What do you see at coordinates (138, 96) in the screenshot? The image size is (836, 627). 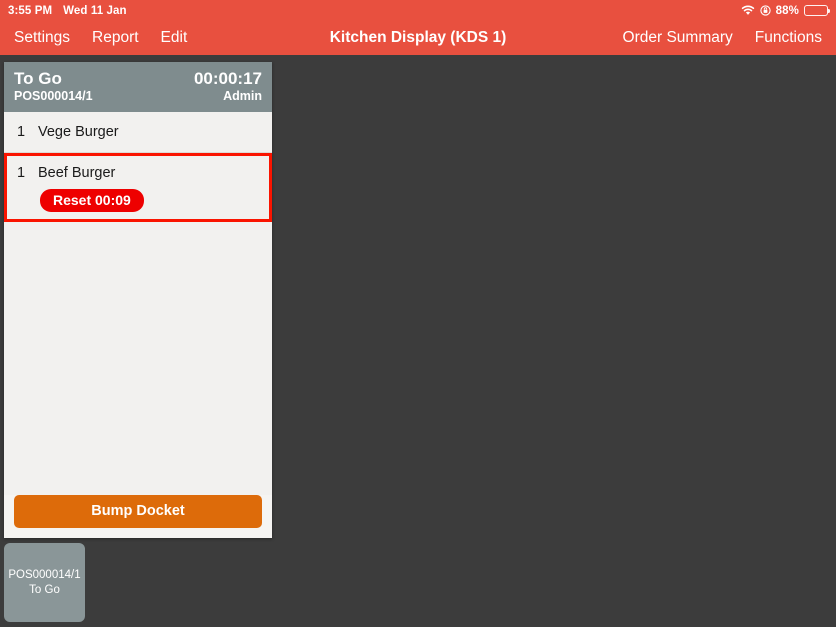 I see `docket-header-bottom-row: POS000014/1 Admin` at bounding box center [138, 96].